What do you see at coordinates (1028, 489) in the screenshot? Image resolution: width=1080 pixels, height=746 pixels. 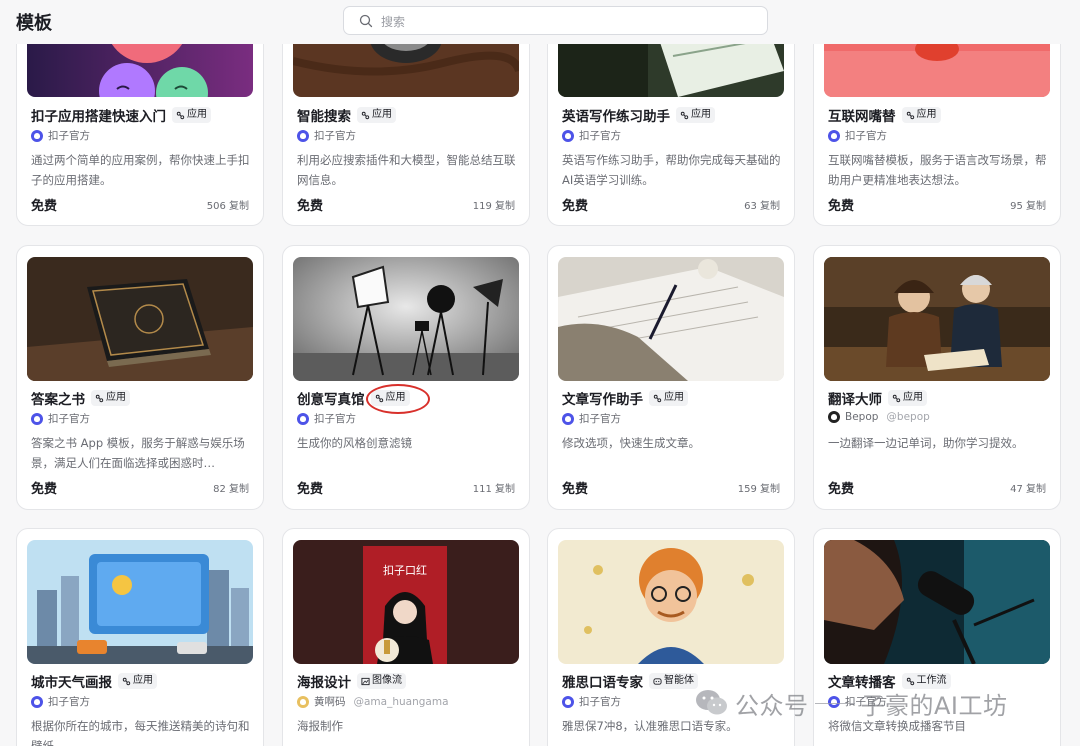 I see `copy-count: 47 复制` at bounding box center [1028, 489].